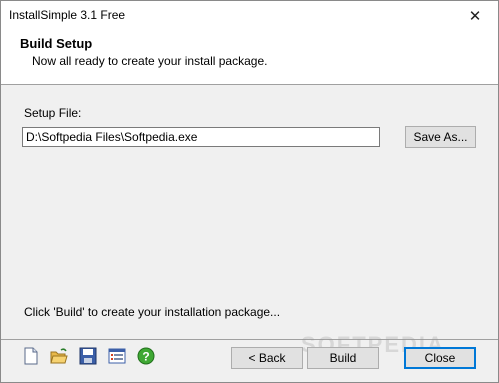 The width and height of the screenshot is (499, 383). Describe the element at coordinates (267, 358) in the screenshot. I see `back-button: < Back` at that location.